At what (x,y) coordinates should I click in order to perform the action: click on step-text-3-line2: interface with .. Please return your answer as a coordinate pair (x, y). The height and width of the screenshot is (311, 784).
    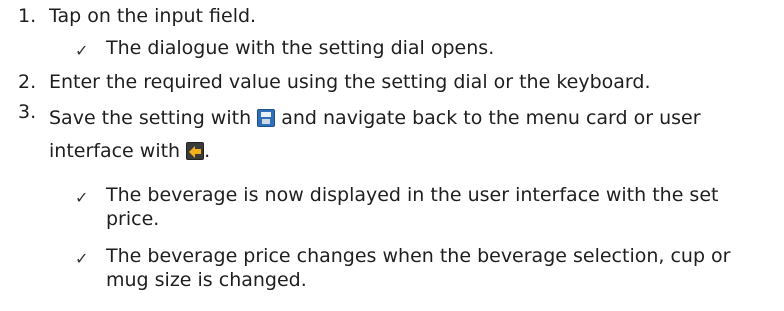
    Looking at the image, I should click on (129, 151).